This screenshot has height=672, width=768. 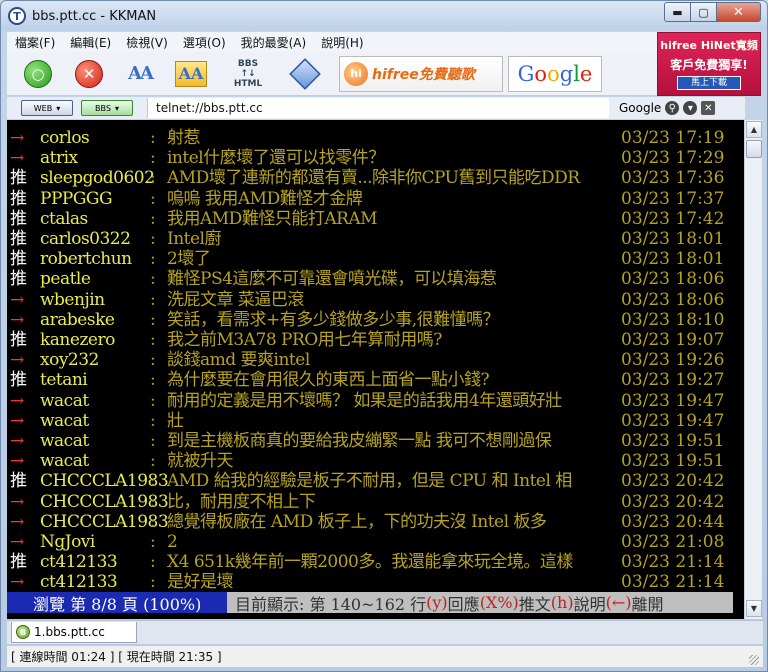 I want to click on comment-text: 2, so click(x=172, y=542).